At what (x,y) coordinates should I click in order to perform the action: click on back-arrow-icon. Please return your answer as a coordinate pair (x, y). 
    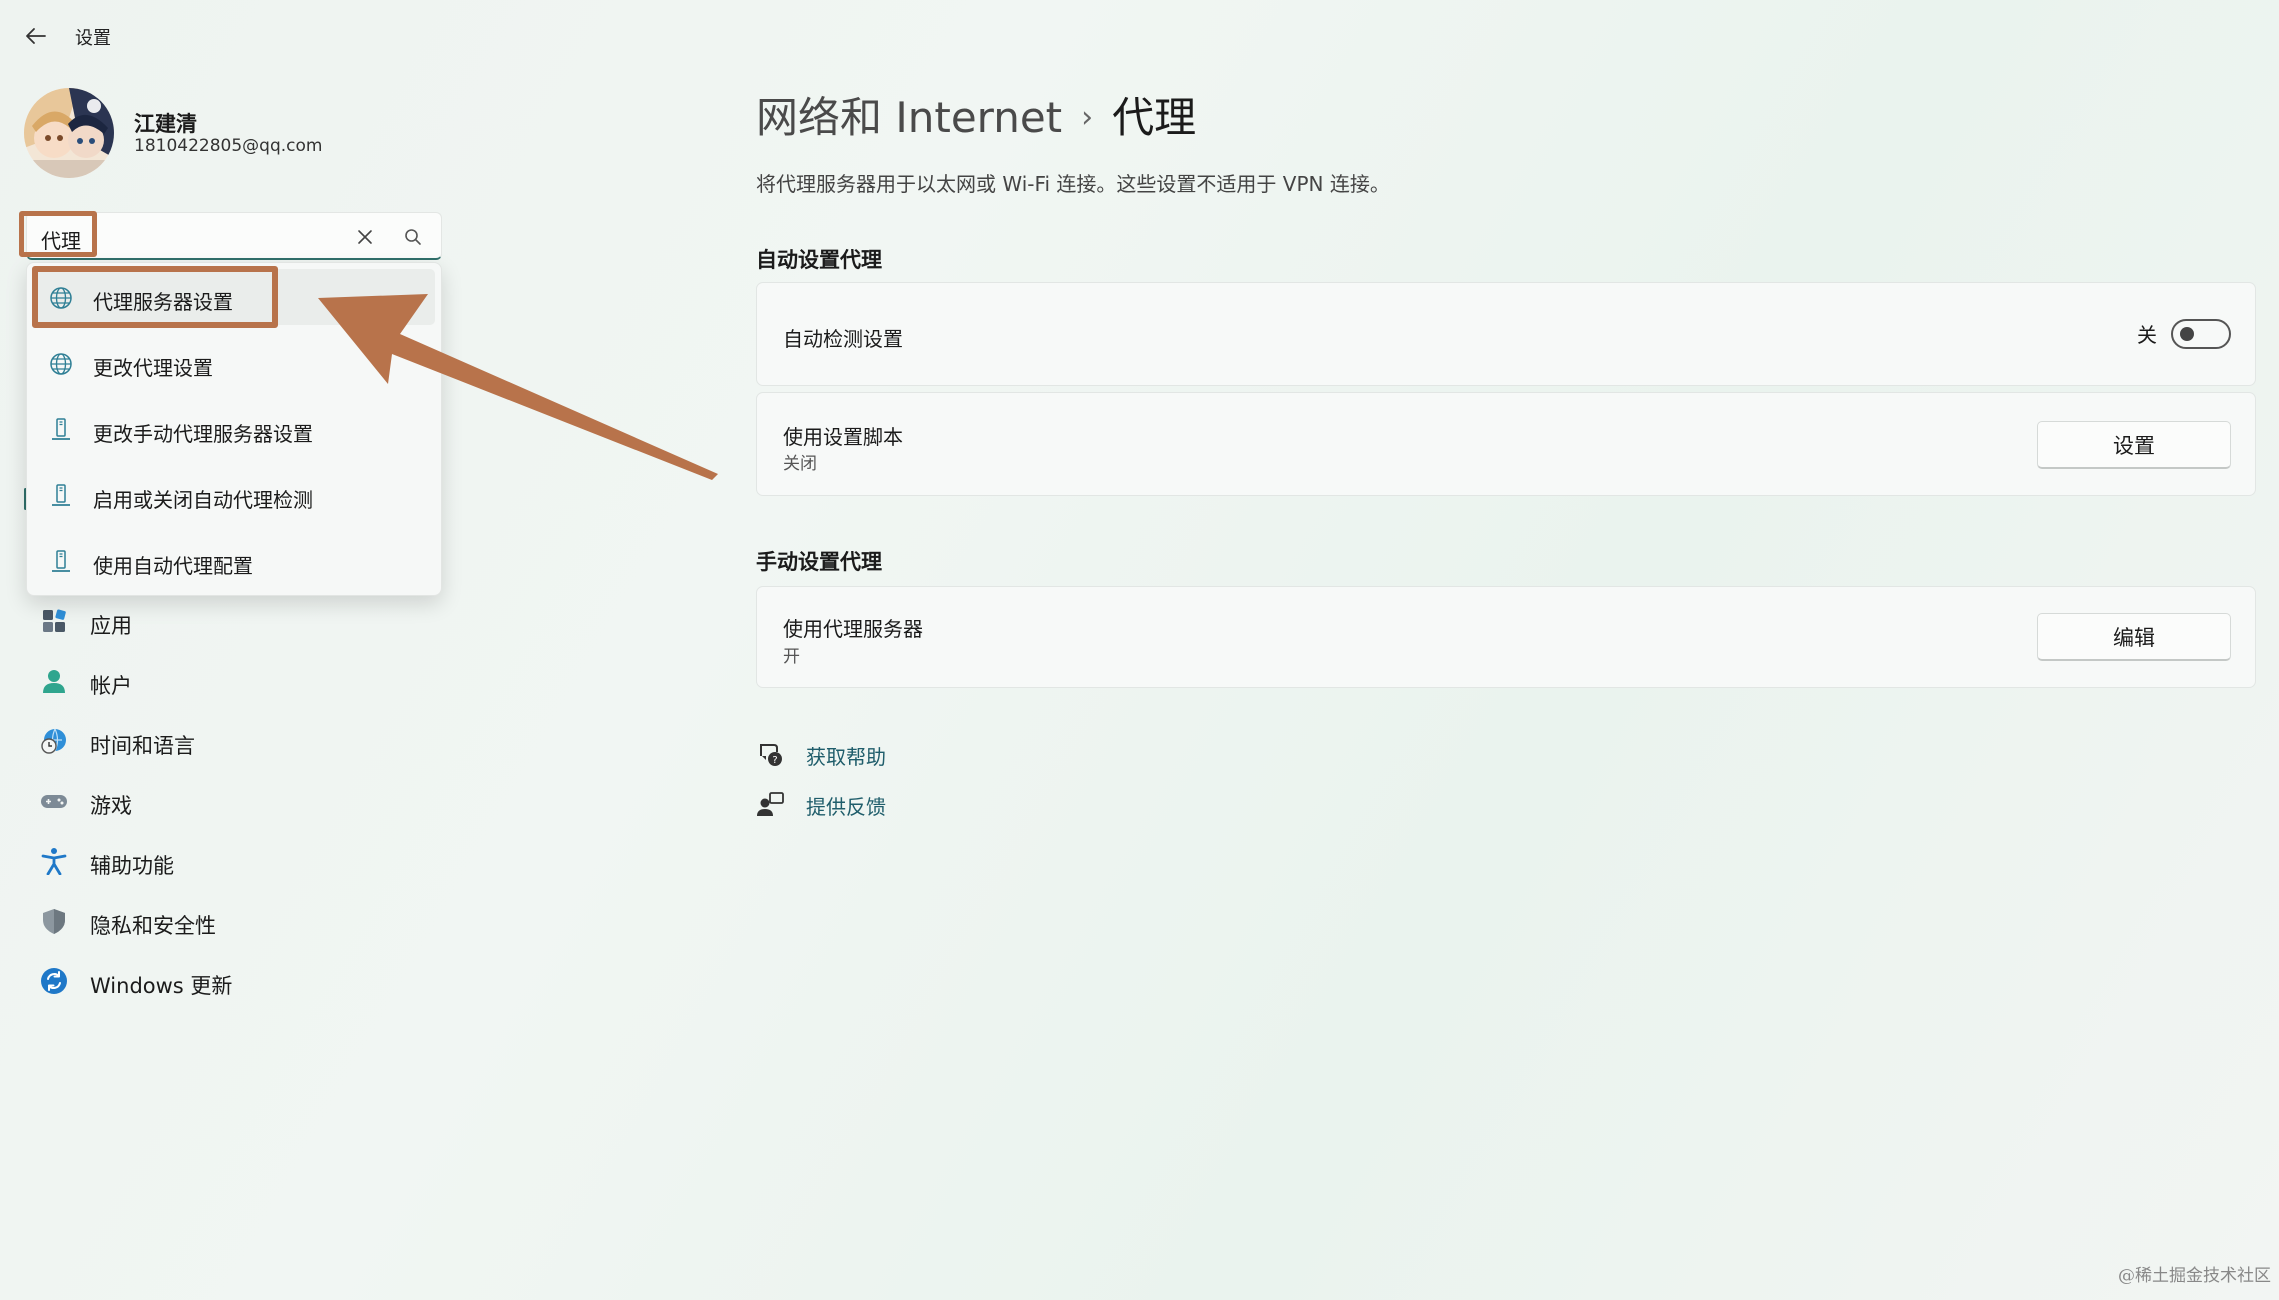
    Looking at the image, I should click on (36, 36).